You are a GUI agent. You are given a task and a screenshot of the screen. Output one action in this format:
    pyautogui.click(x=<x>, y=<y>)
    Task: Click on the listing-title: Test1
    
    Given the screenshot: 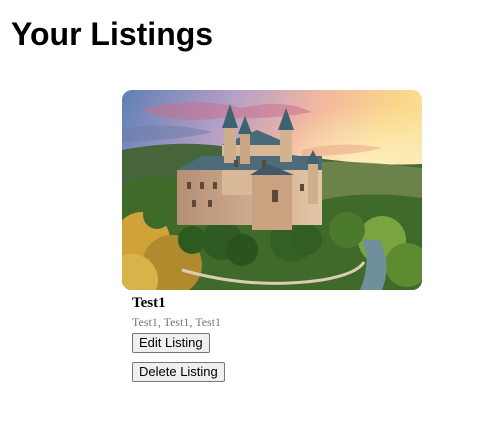 What is the action you would take?
    pyautogui.click(x=149, y=303)
    